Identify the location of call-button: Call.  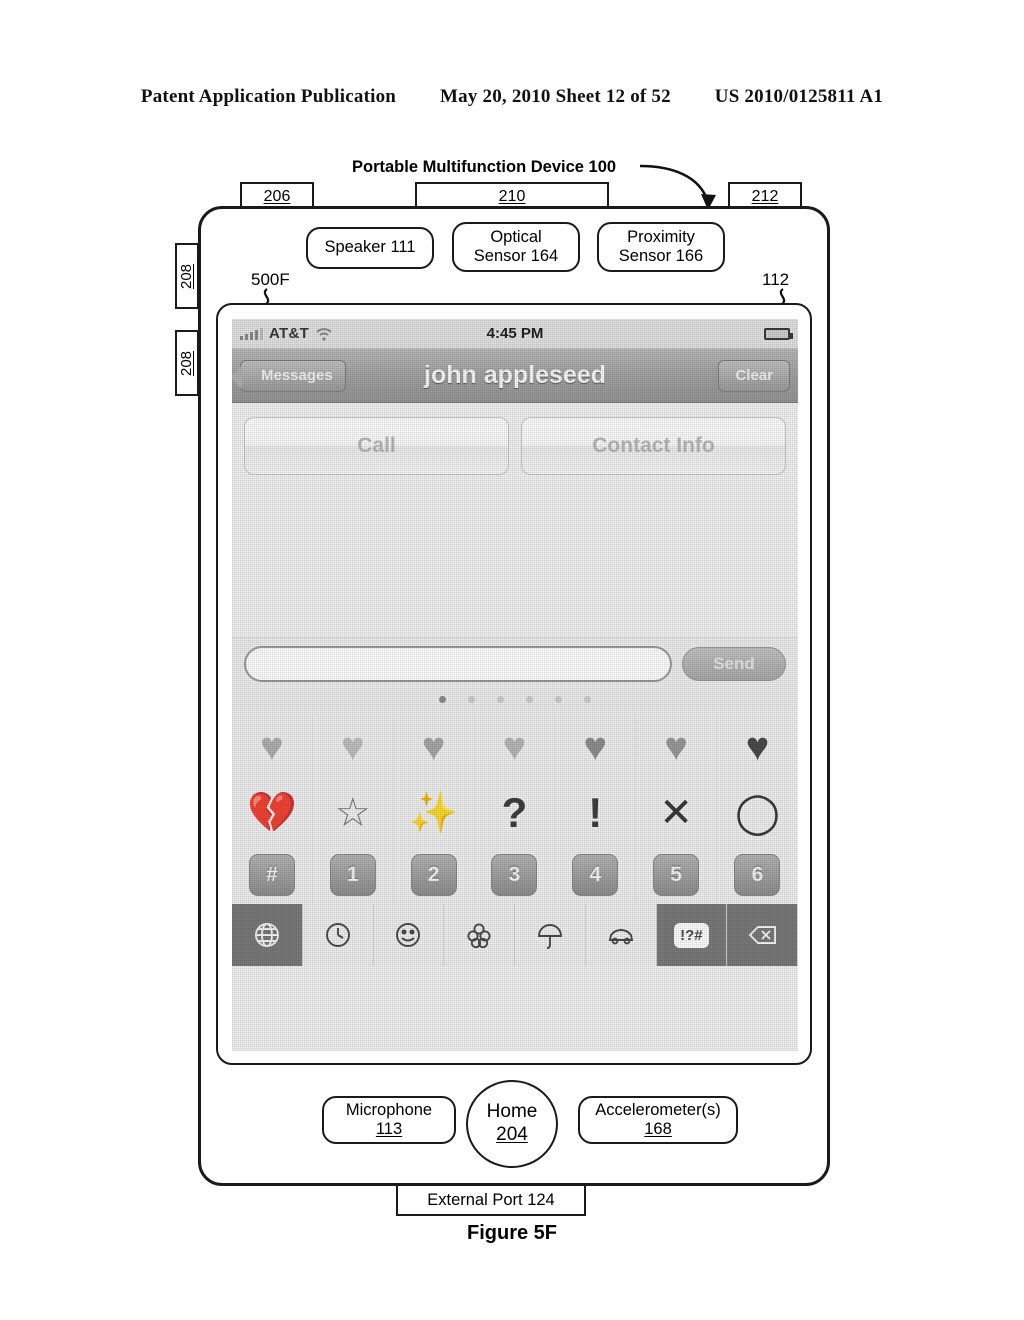
(376, 446).